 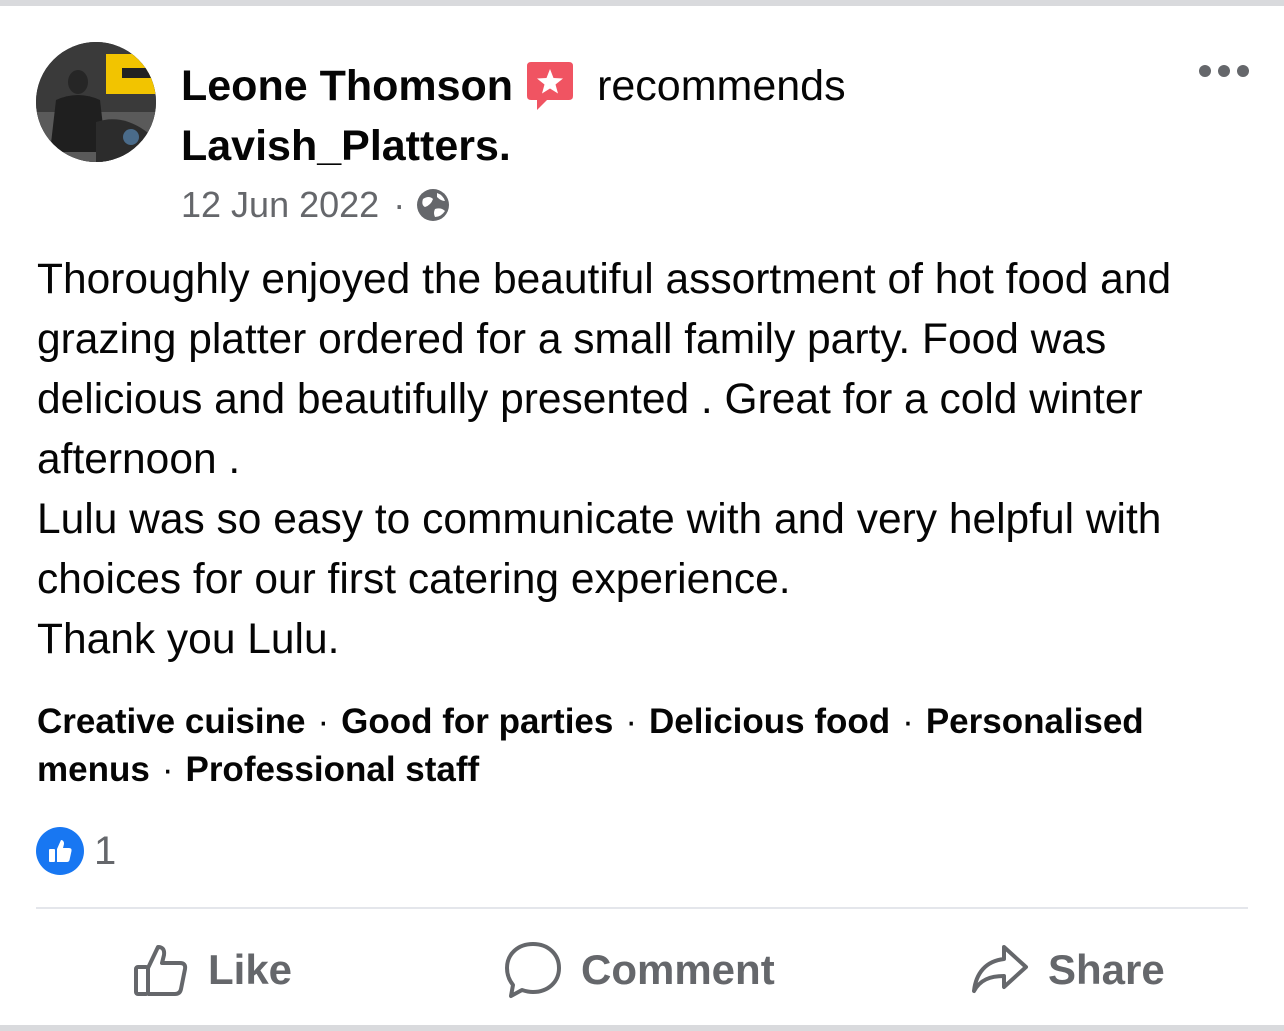 I want to click on globe-icon, so click(x=433, y=205).